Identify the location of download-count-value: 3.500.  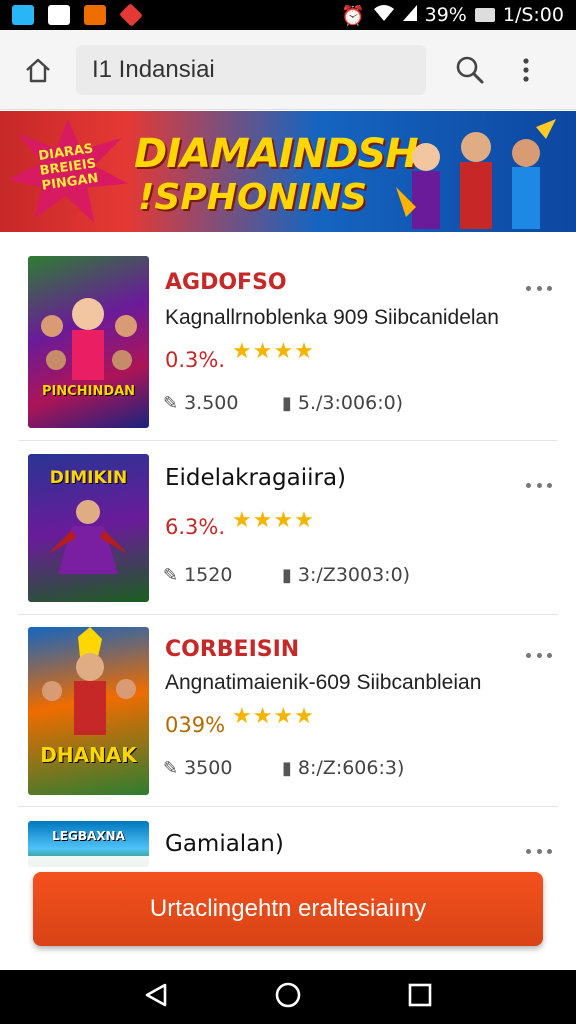
(211, 403).